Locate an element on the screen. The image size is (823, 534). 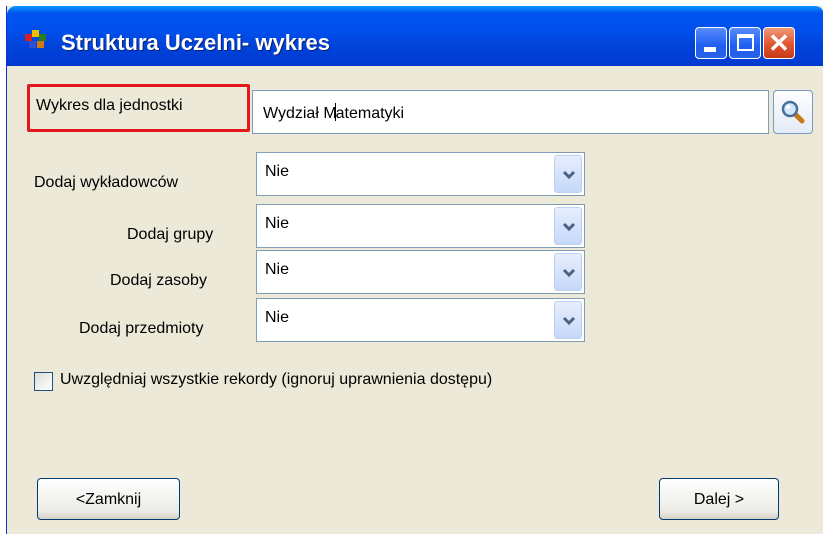
add-lecturers-value: Nie is located at coordinates (277, 171).